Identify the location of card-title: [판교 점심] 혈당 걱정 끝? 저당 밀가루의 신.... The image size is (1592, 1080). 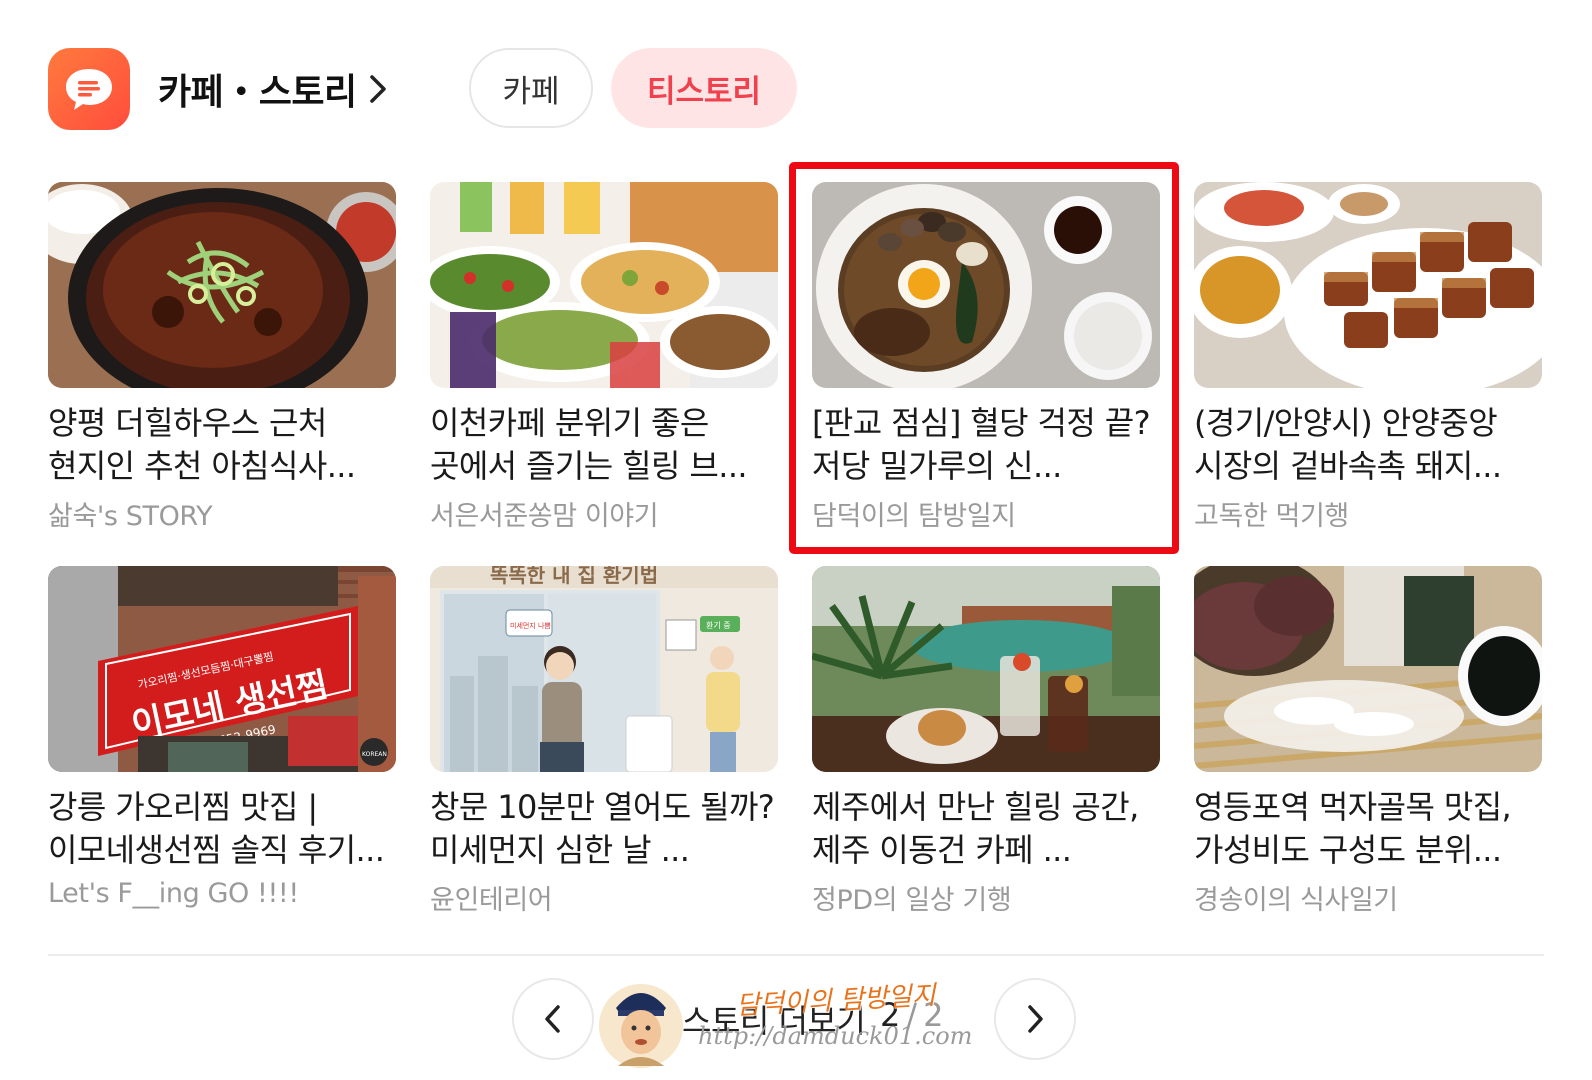
(986, 445).